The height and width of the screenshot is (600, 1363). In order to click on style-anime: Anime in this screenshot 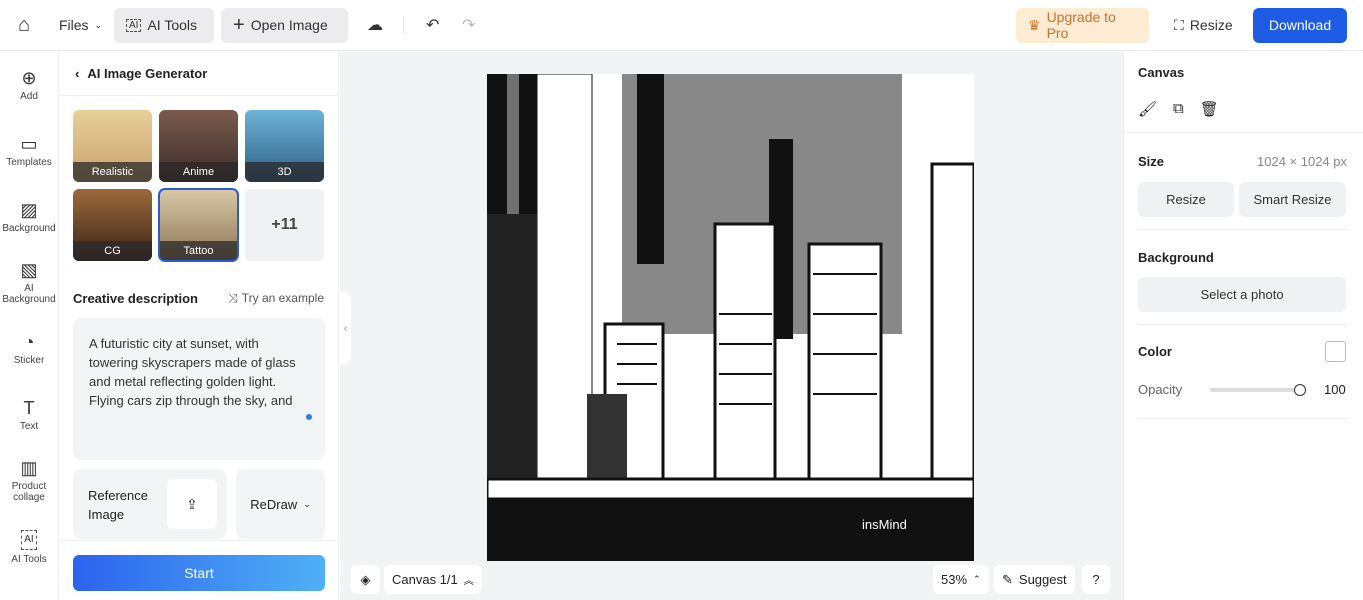, I will do `click(198, 146)`.